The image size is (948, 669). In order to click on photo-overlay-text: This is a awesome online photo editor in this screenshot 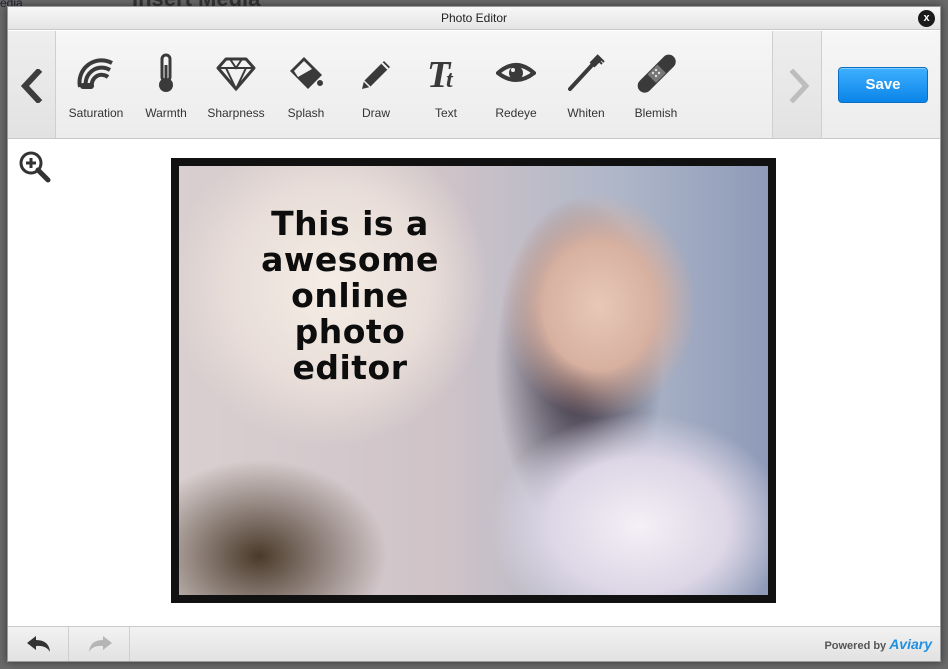, I will do `click(350, 296)`.